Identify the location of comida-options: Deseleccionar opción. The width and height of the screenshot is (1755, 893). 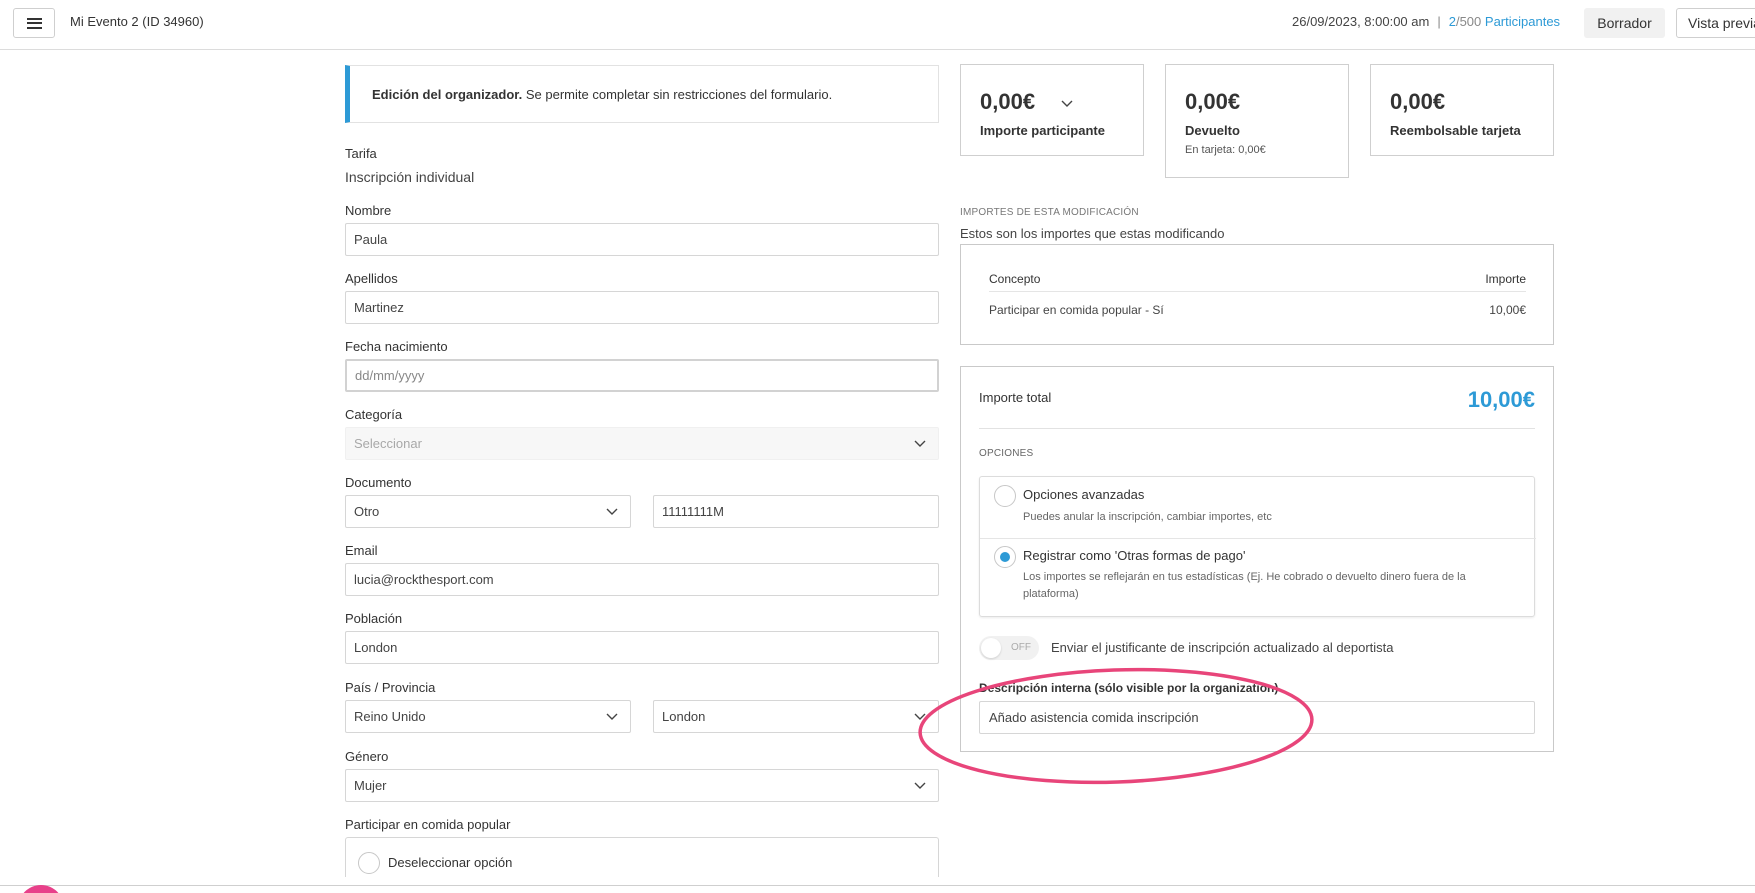
(642, 857).